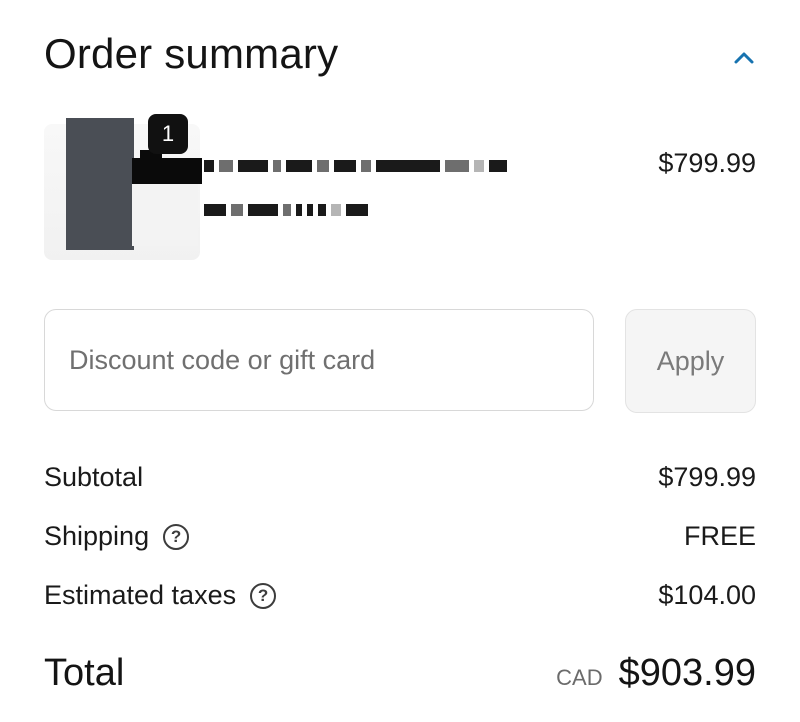  Describe the element at coordinates (400, 595) in the screenshot. I see `taxes-row: Estimated taxes ? $104.00` at that location.